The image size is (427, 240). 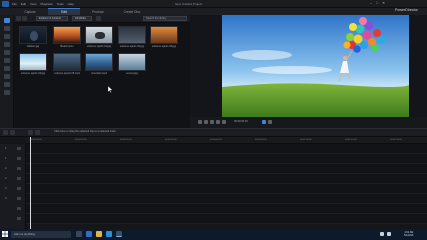 I want to click on media-thumbnail-label: sunset.jpg, so click(x=132, y=73).